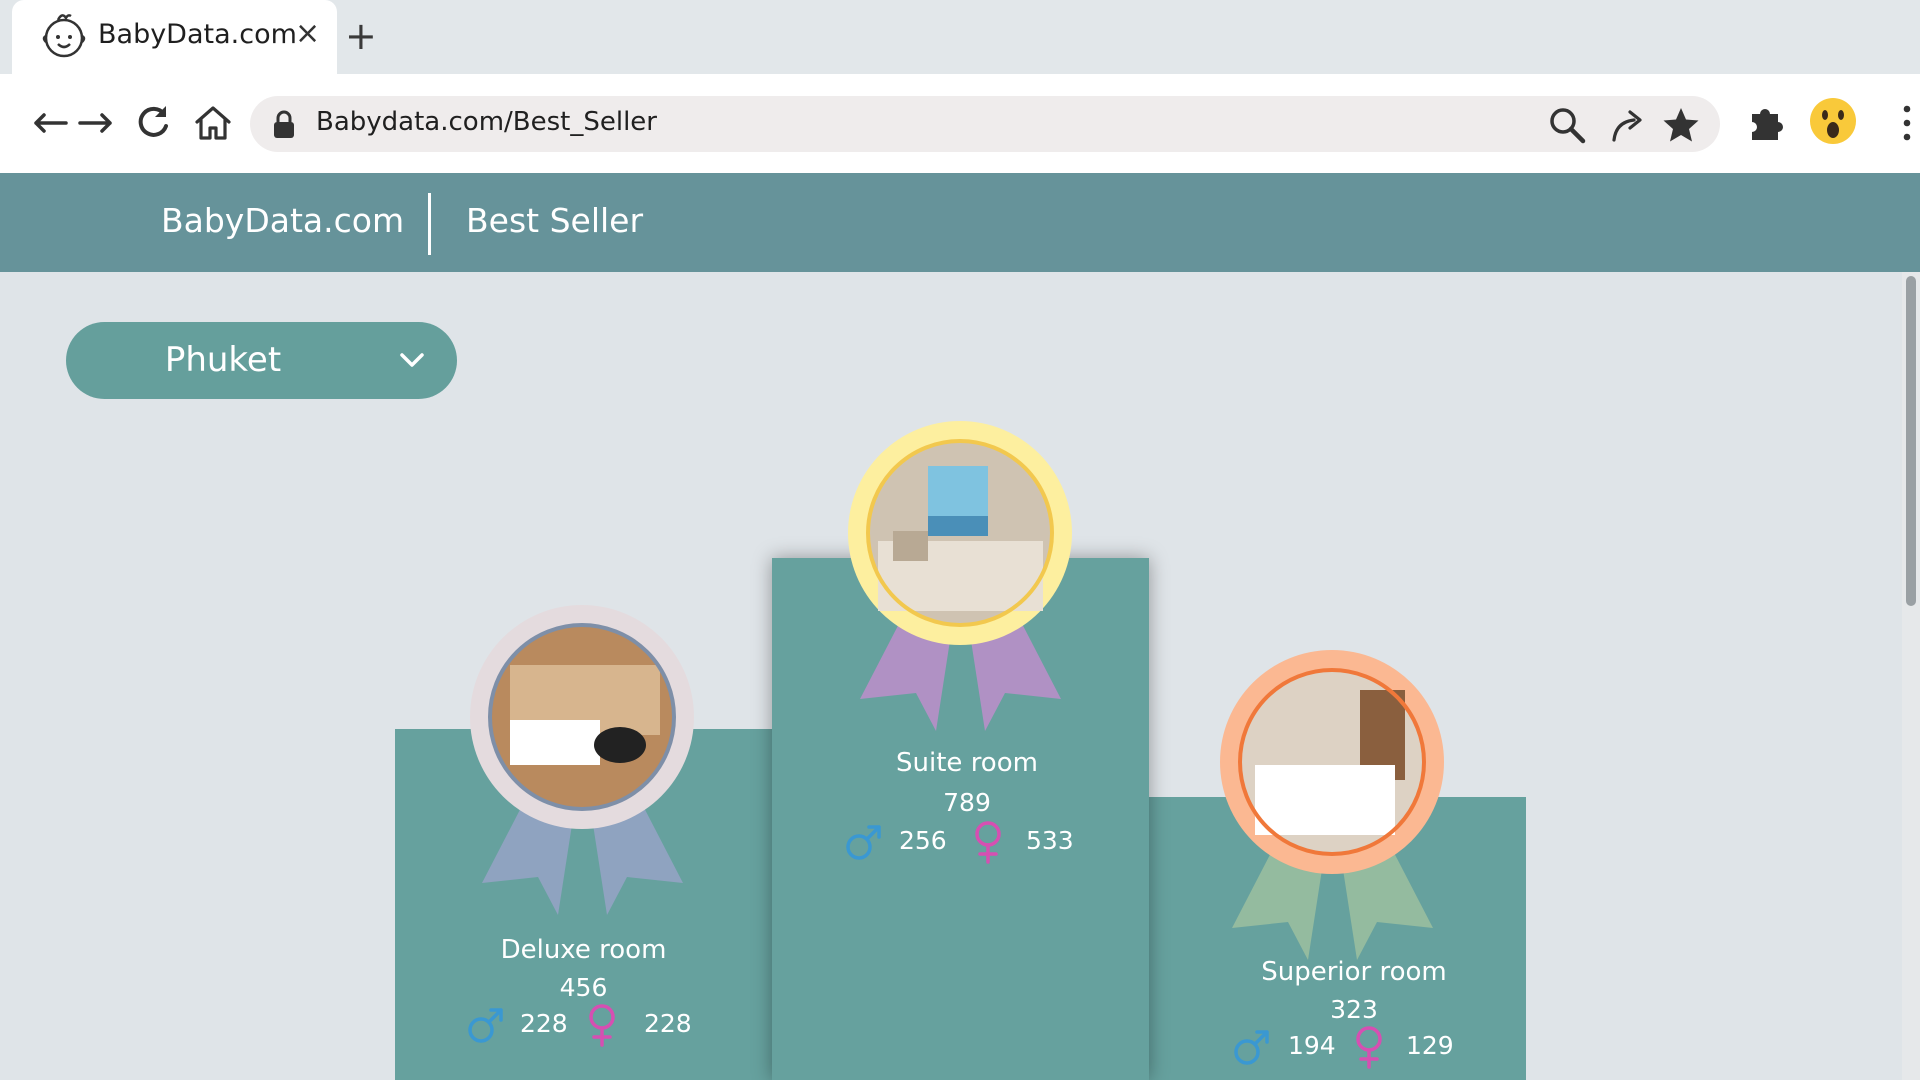 Image resolution: width=1920 pixels, height=1080 pixels. Describe the element at coordinates (1352, 1047) in the screenshot. I see `superior-room-gender-row: 194 129` at that location.